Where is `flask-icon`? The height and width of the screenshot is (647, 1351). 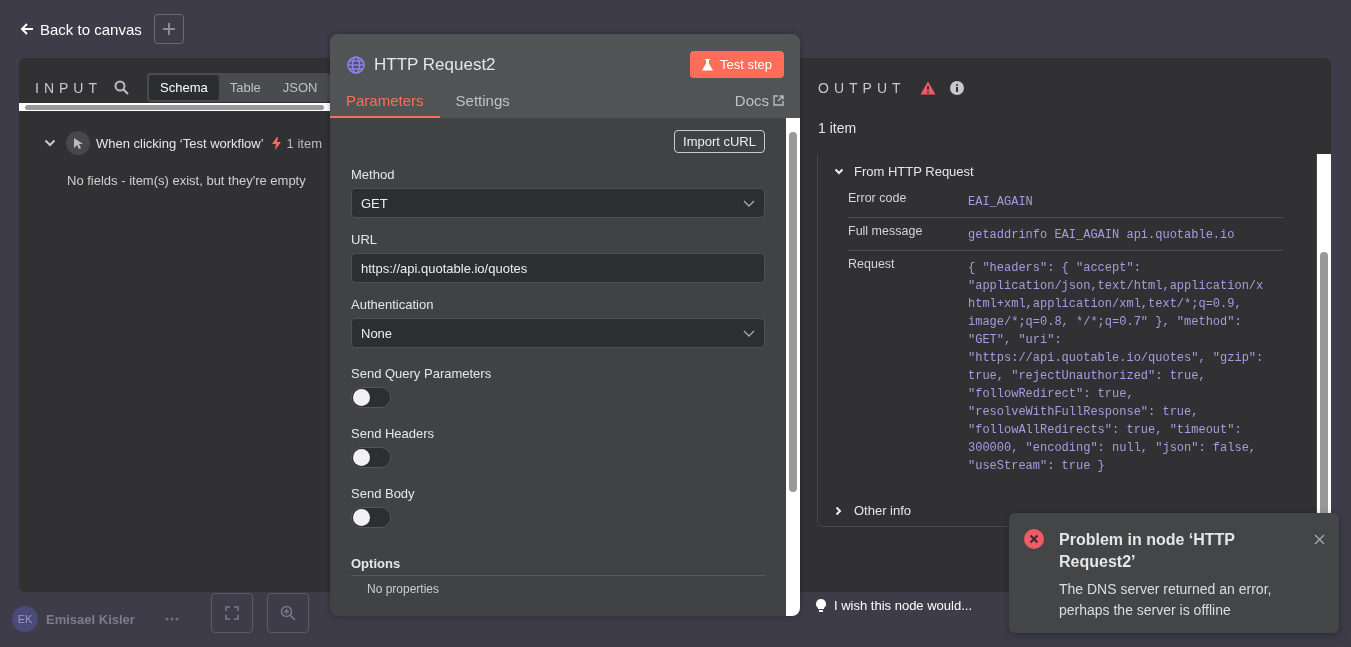
flask-icon is located at coordinates (707, 64).